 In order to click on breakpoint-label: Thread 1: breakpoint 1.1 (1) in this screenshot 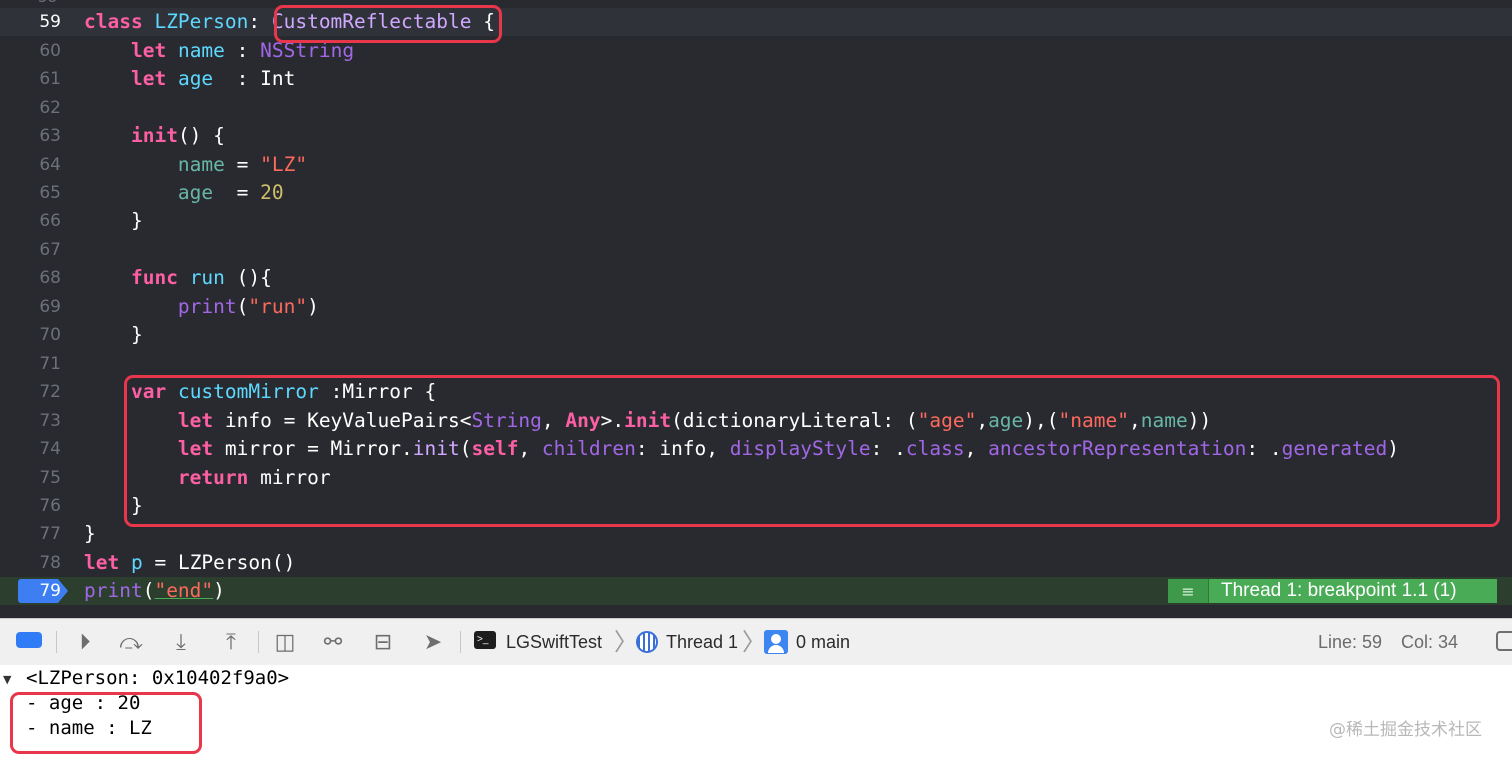, I will do `click(1352, 591)`.